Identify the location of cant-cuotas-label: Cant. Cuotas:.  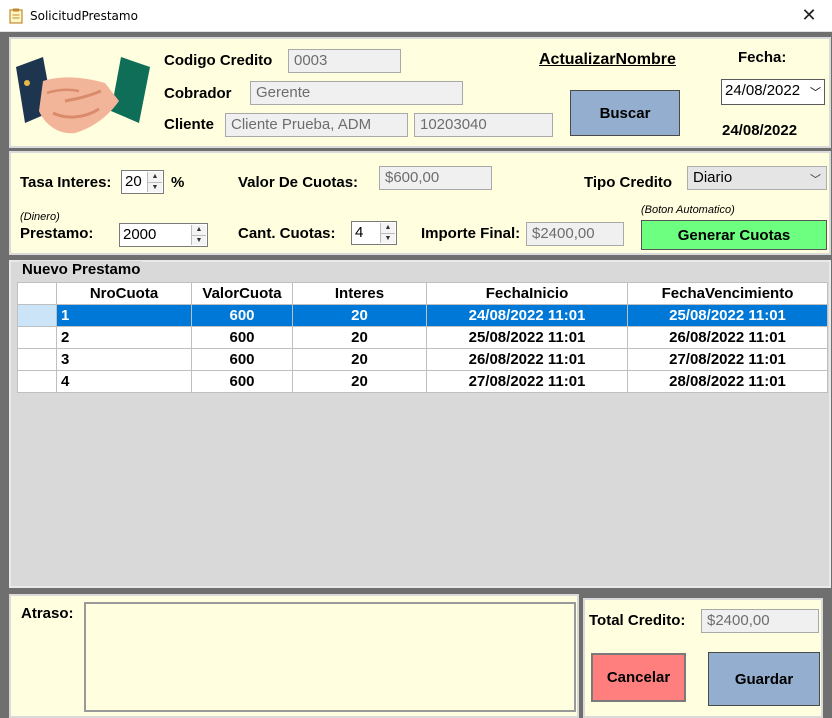
(287, 233).